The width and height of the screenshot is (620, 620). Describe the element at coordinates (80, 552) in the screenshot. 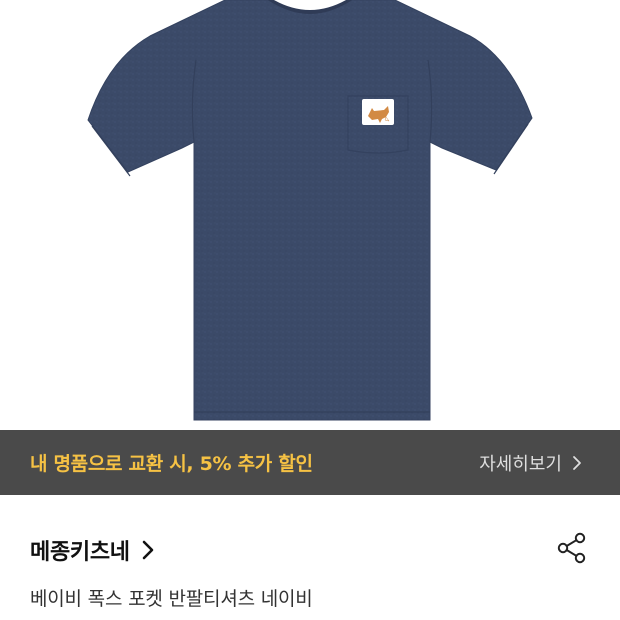

I see `brand-name: 메종키츠네` at that location.